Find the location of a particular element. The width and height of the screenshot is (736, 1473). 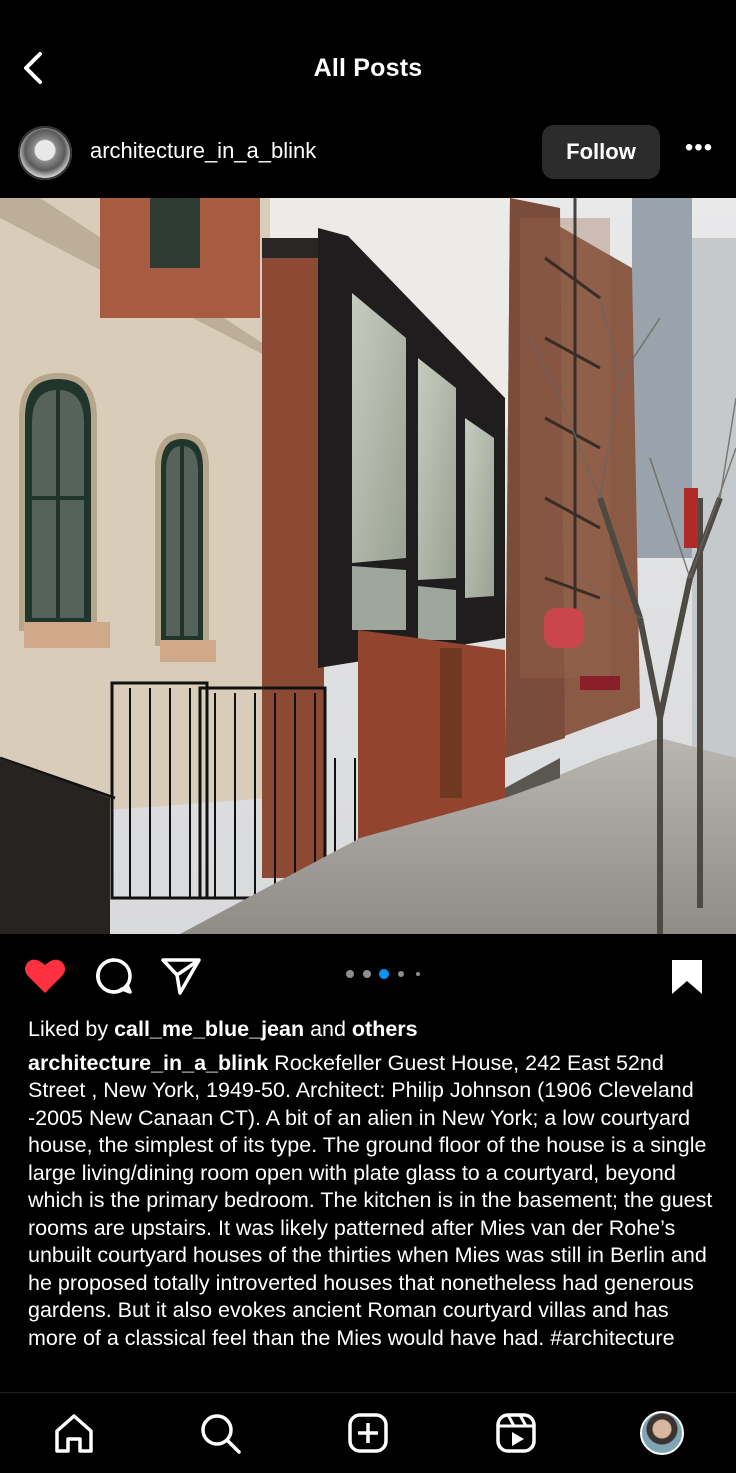

post-action-bar is located at coordinates (368, 976).